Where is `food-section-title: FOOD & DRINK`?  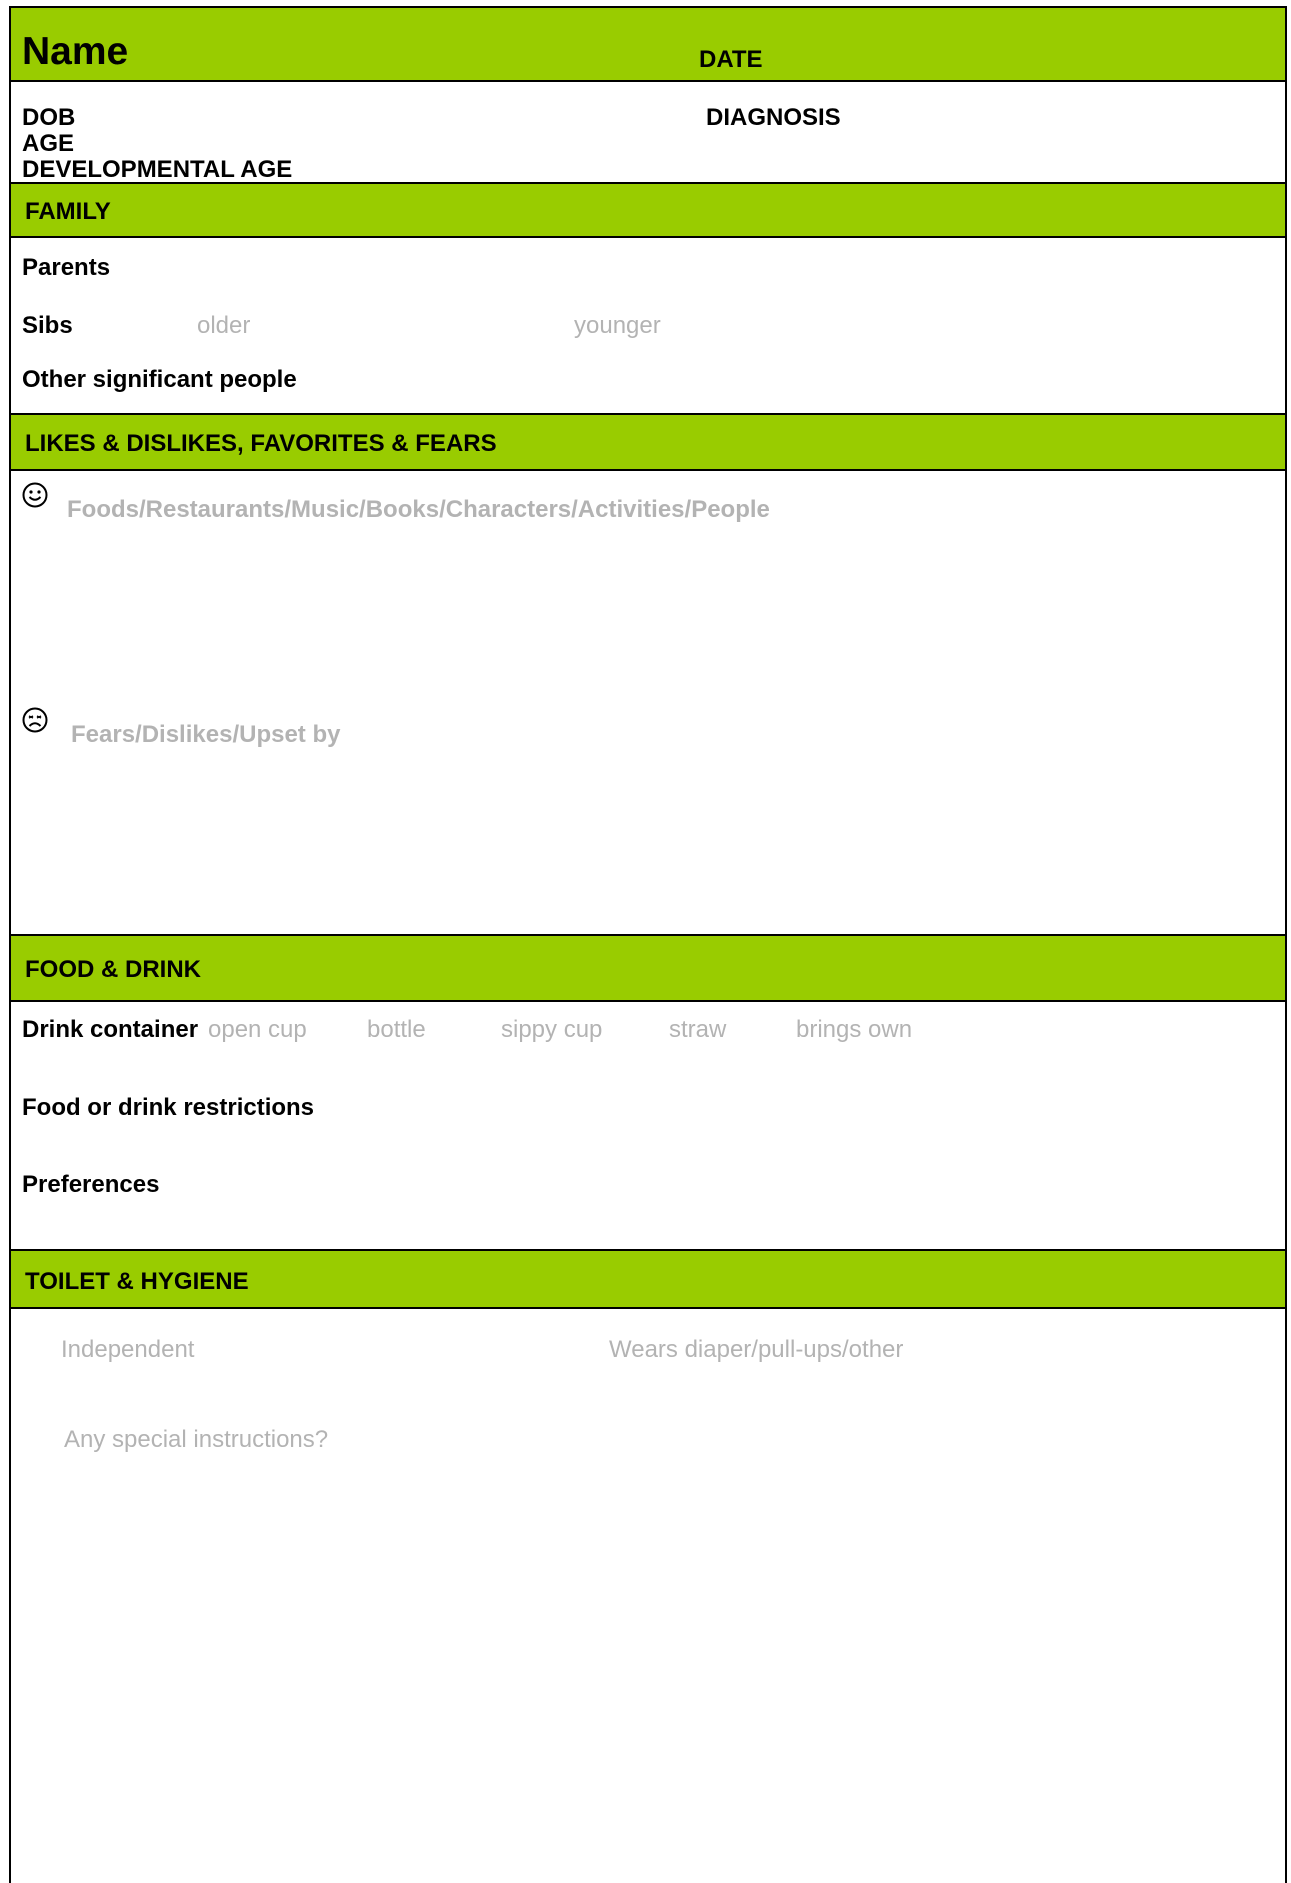 food-section-title: FOOD & DRINK is located at coordinates (113, 969).